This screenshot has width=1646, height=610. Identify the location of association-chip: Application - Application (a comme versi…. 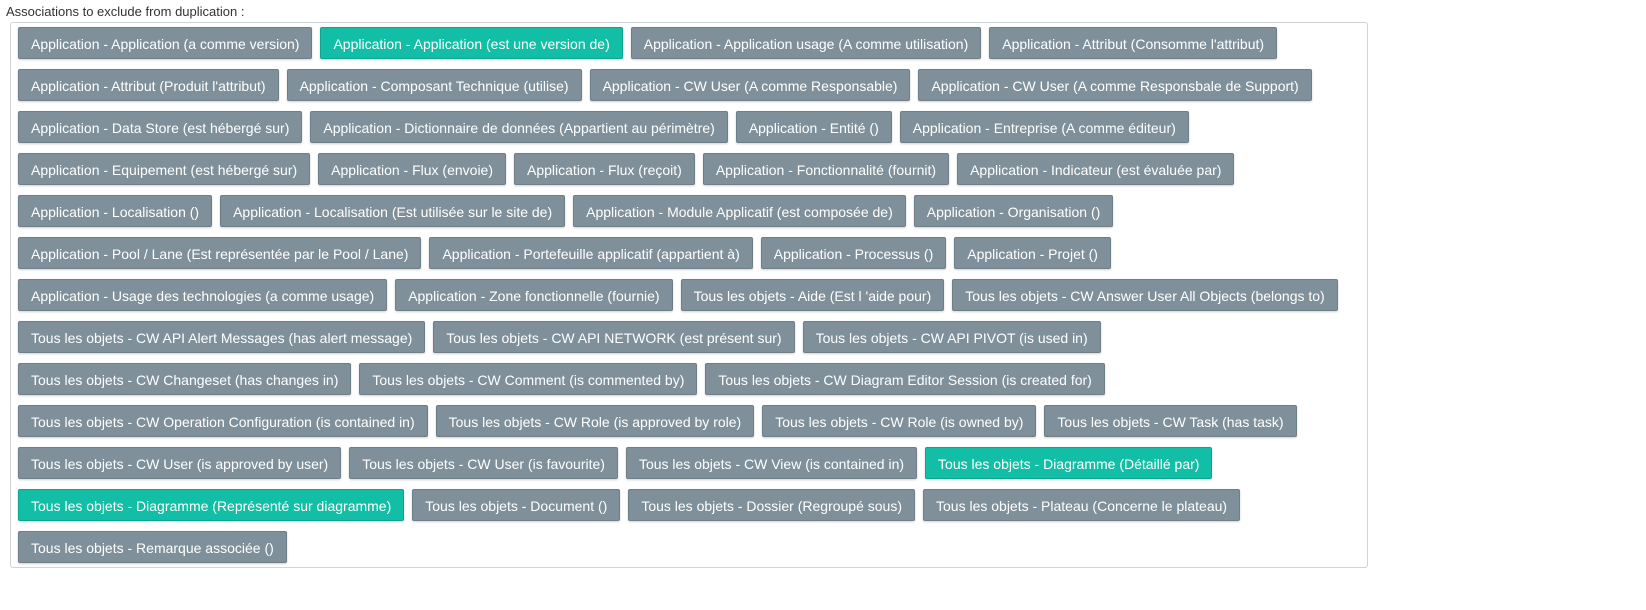
(165, 43).